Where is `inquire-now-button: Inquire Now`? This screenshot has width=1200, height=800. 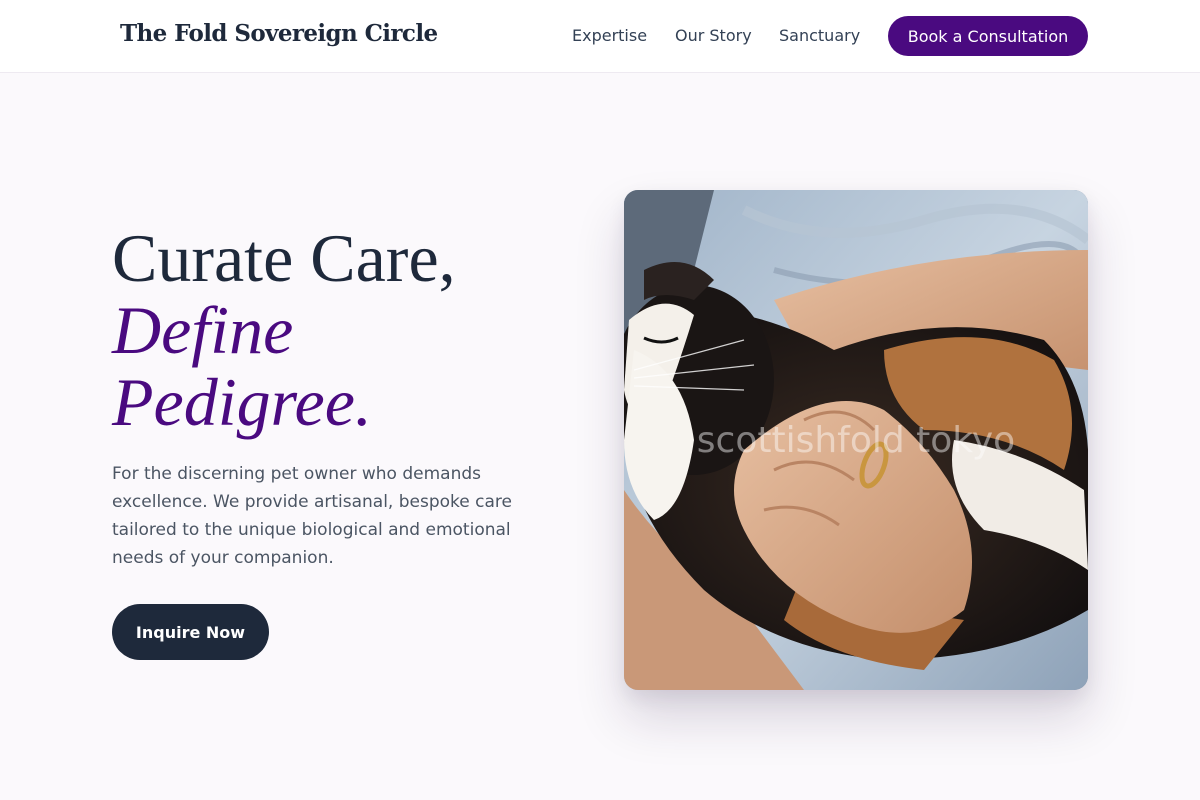
inquire-now-button: Inquire Now is located at coordinates (190, 632).